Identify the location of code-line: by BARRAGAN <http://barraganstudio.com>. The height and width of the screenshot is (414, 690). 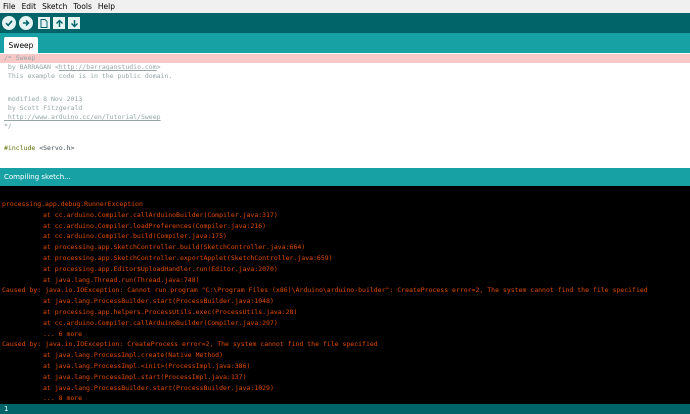
(82, 67).